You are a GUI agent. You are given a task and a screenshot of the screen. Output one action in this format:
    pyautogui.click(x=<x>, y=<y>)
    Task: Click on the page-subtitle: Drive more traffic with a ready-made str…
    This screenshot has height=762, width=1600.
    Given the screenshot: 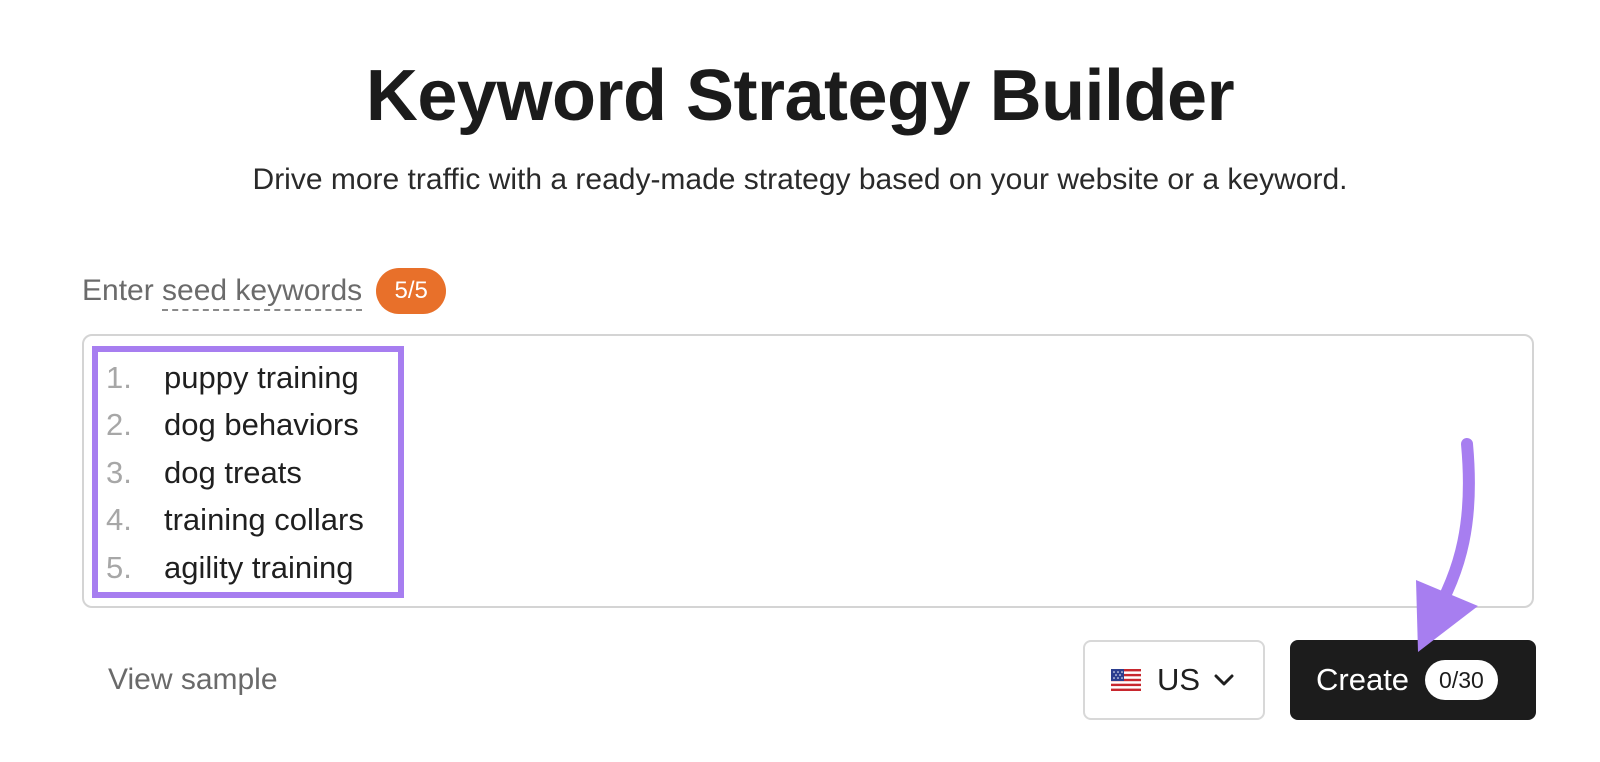 What is the action you would take?
    pyautogui.click(x=800, y=179)
    